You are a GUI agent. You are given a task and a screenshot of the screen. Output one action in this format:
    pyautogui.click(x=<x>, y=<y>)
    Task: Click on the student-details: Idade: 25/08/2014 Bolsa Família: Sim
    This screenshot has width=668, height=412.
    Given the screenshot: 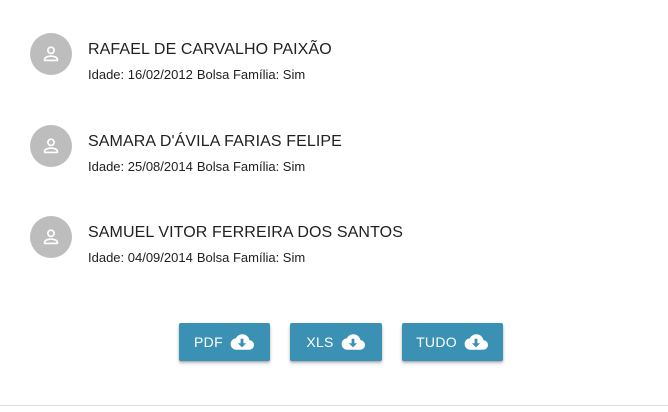 What is the action you would take?
    pyautogui.click(x=196, y=166)
    